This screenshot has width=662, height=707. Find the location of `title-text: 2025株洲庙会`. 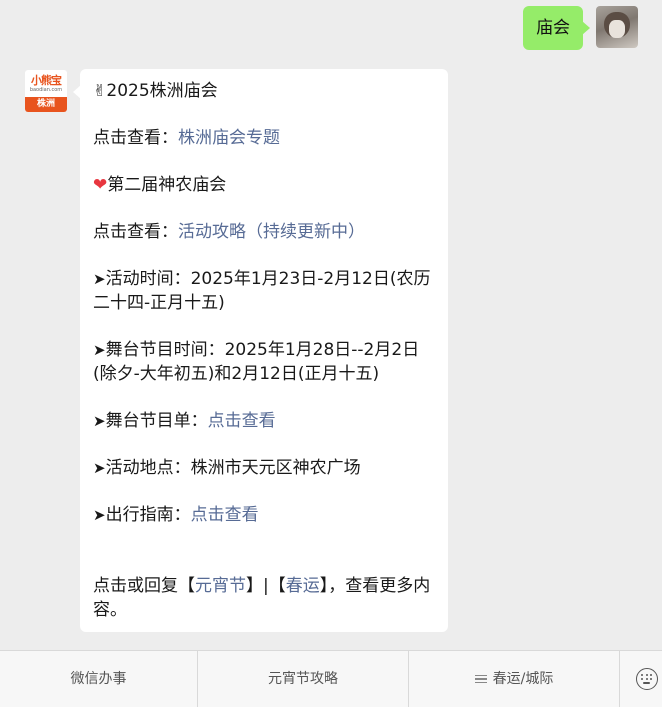

title-text: 2025株洲庙会 is located at coordinates (162, 91).